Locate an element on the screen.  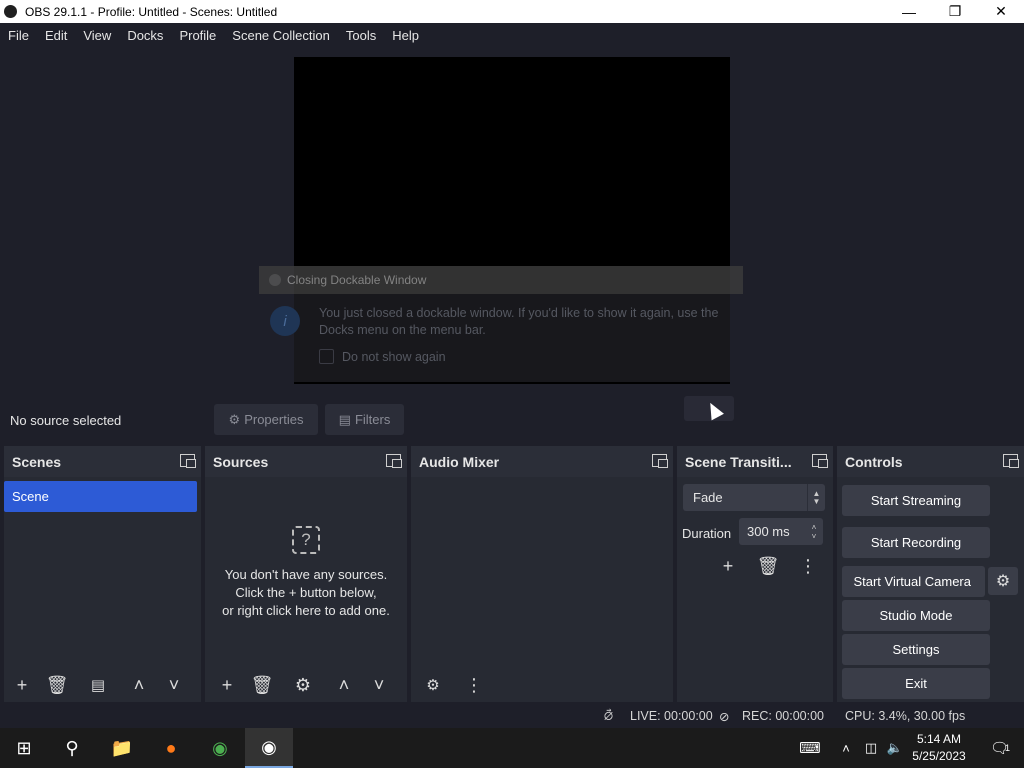
transition-toolbar: + 🗑 ⋮ is located at coordinates (768, 566).